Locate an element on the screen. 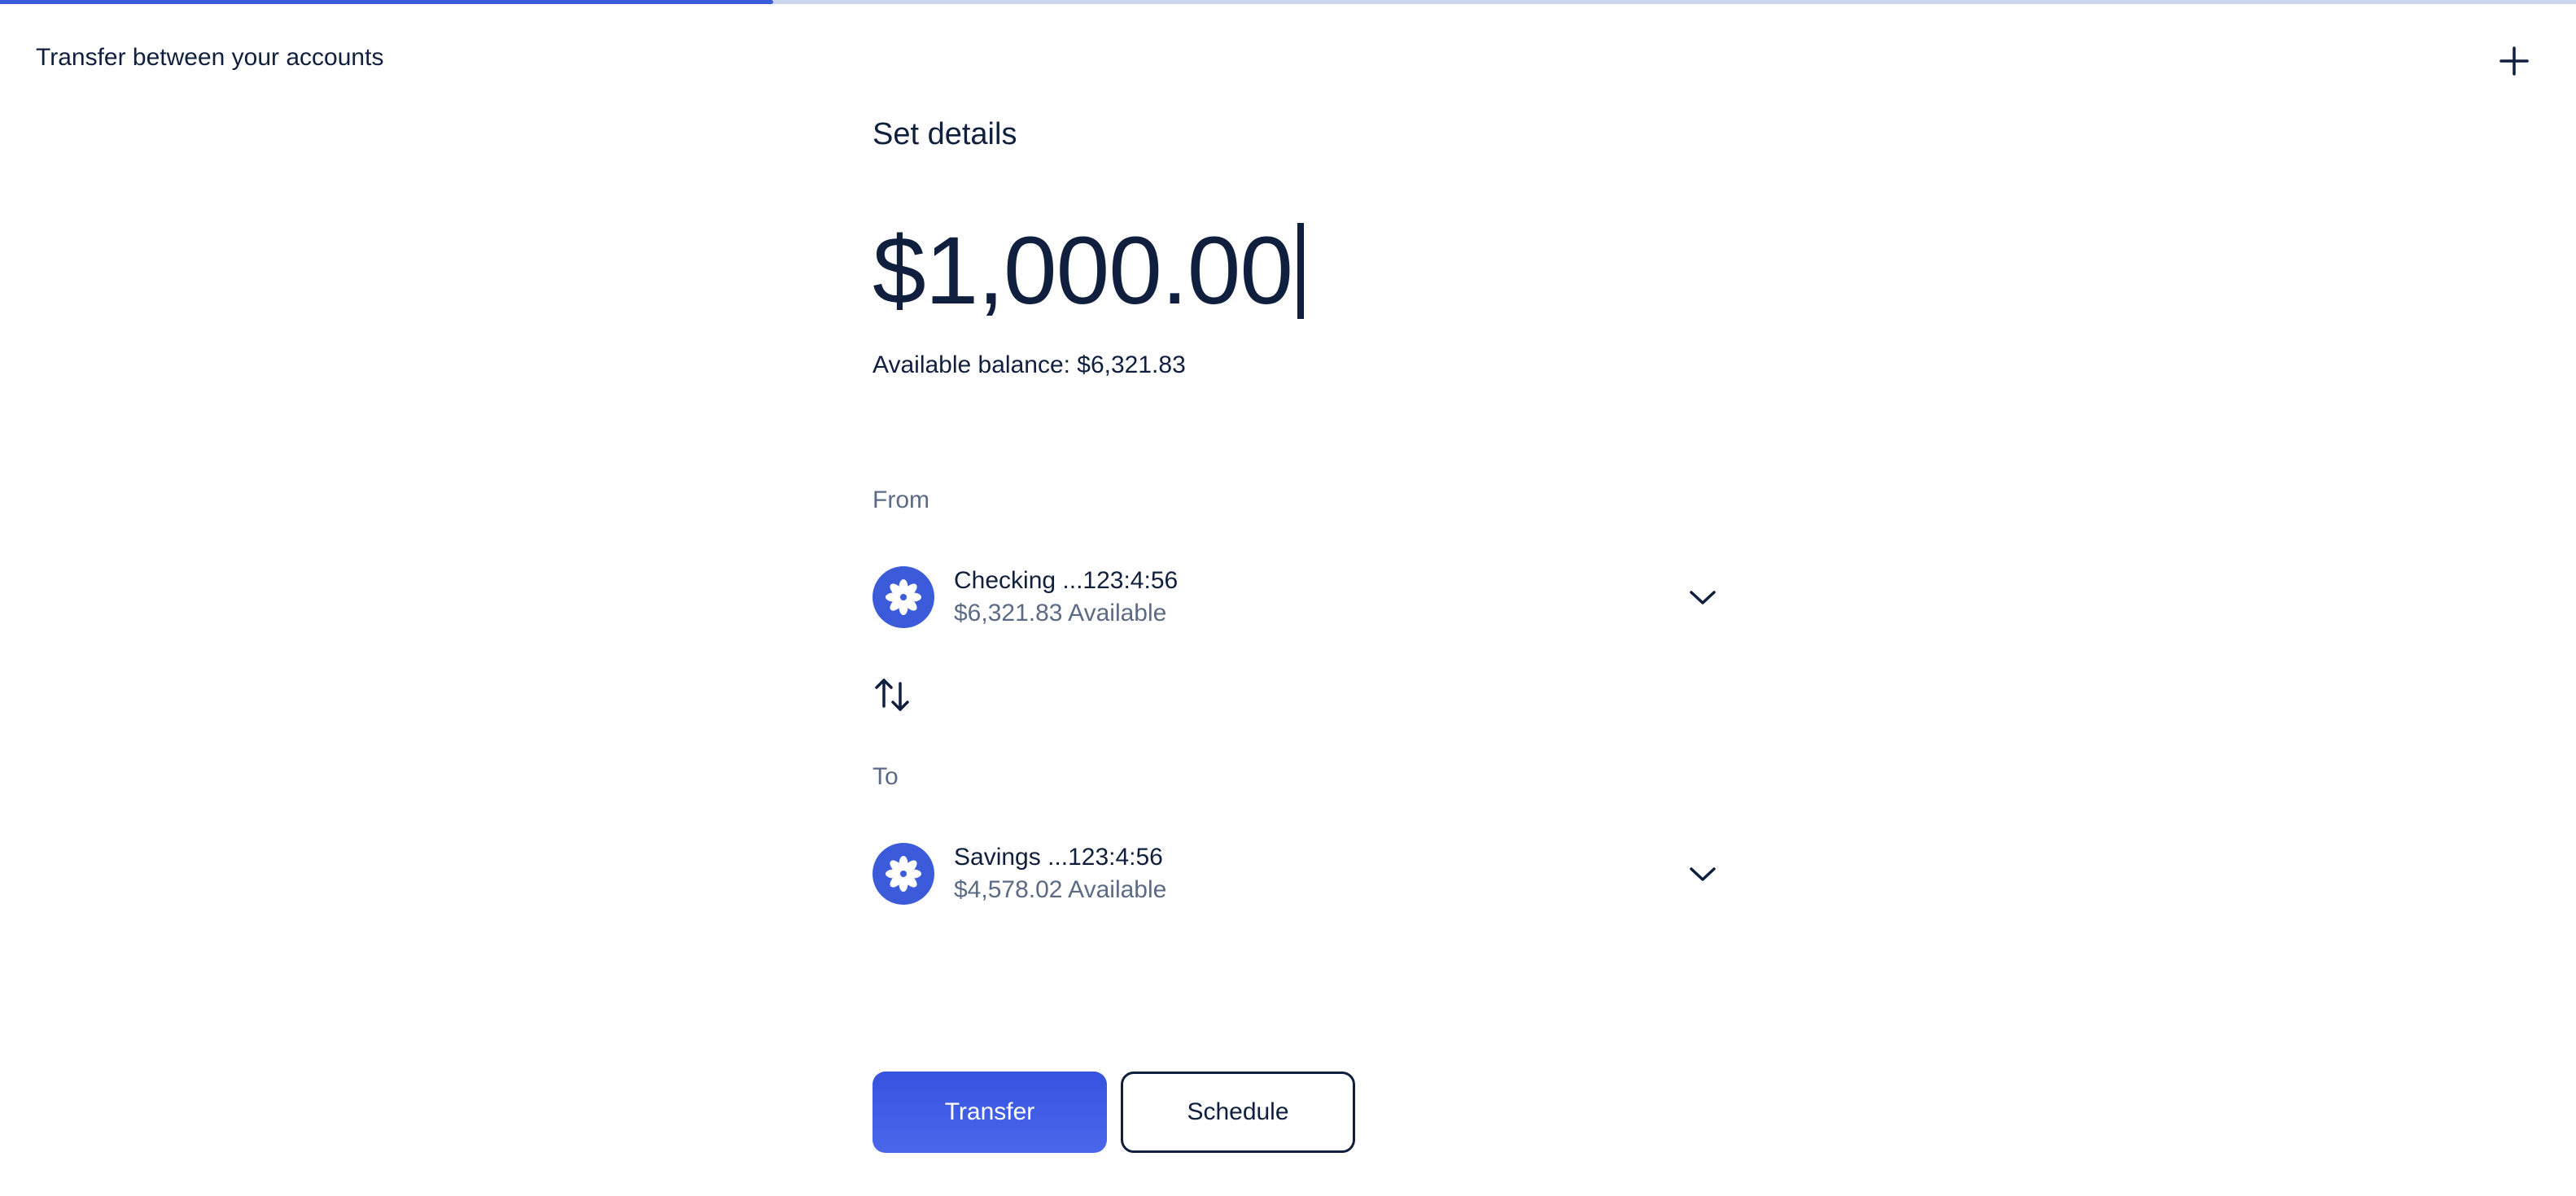 The width and height of the screenshot is (2576, 1196). available-balance: Available balance: $6,321.83 is located at coordinates (1029, 364).